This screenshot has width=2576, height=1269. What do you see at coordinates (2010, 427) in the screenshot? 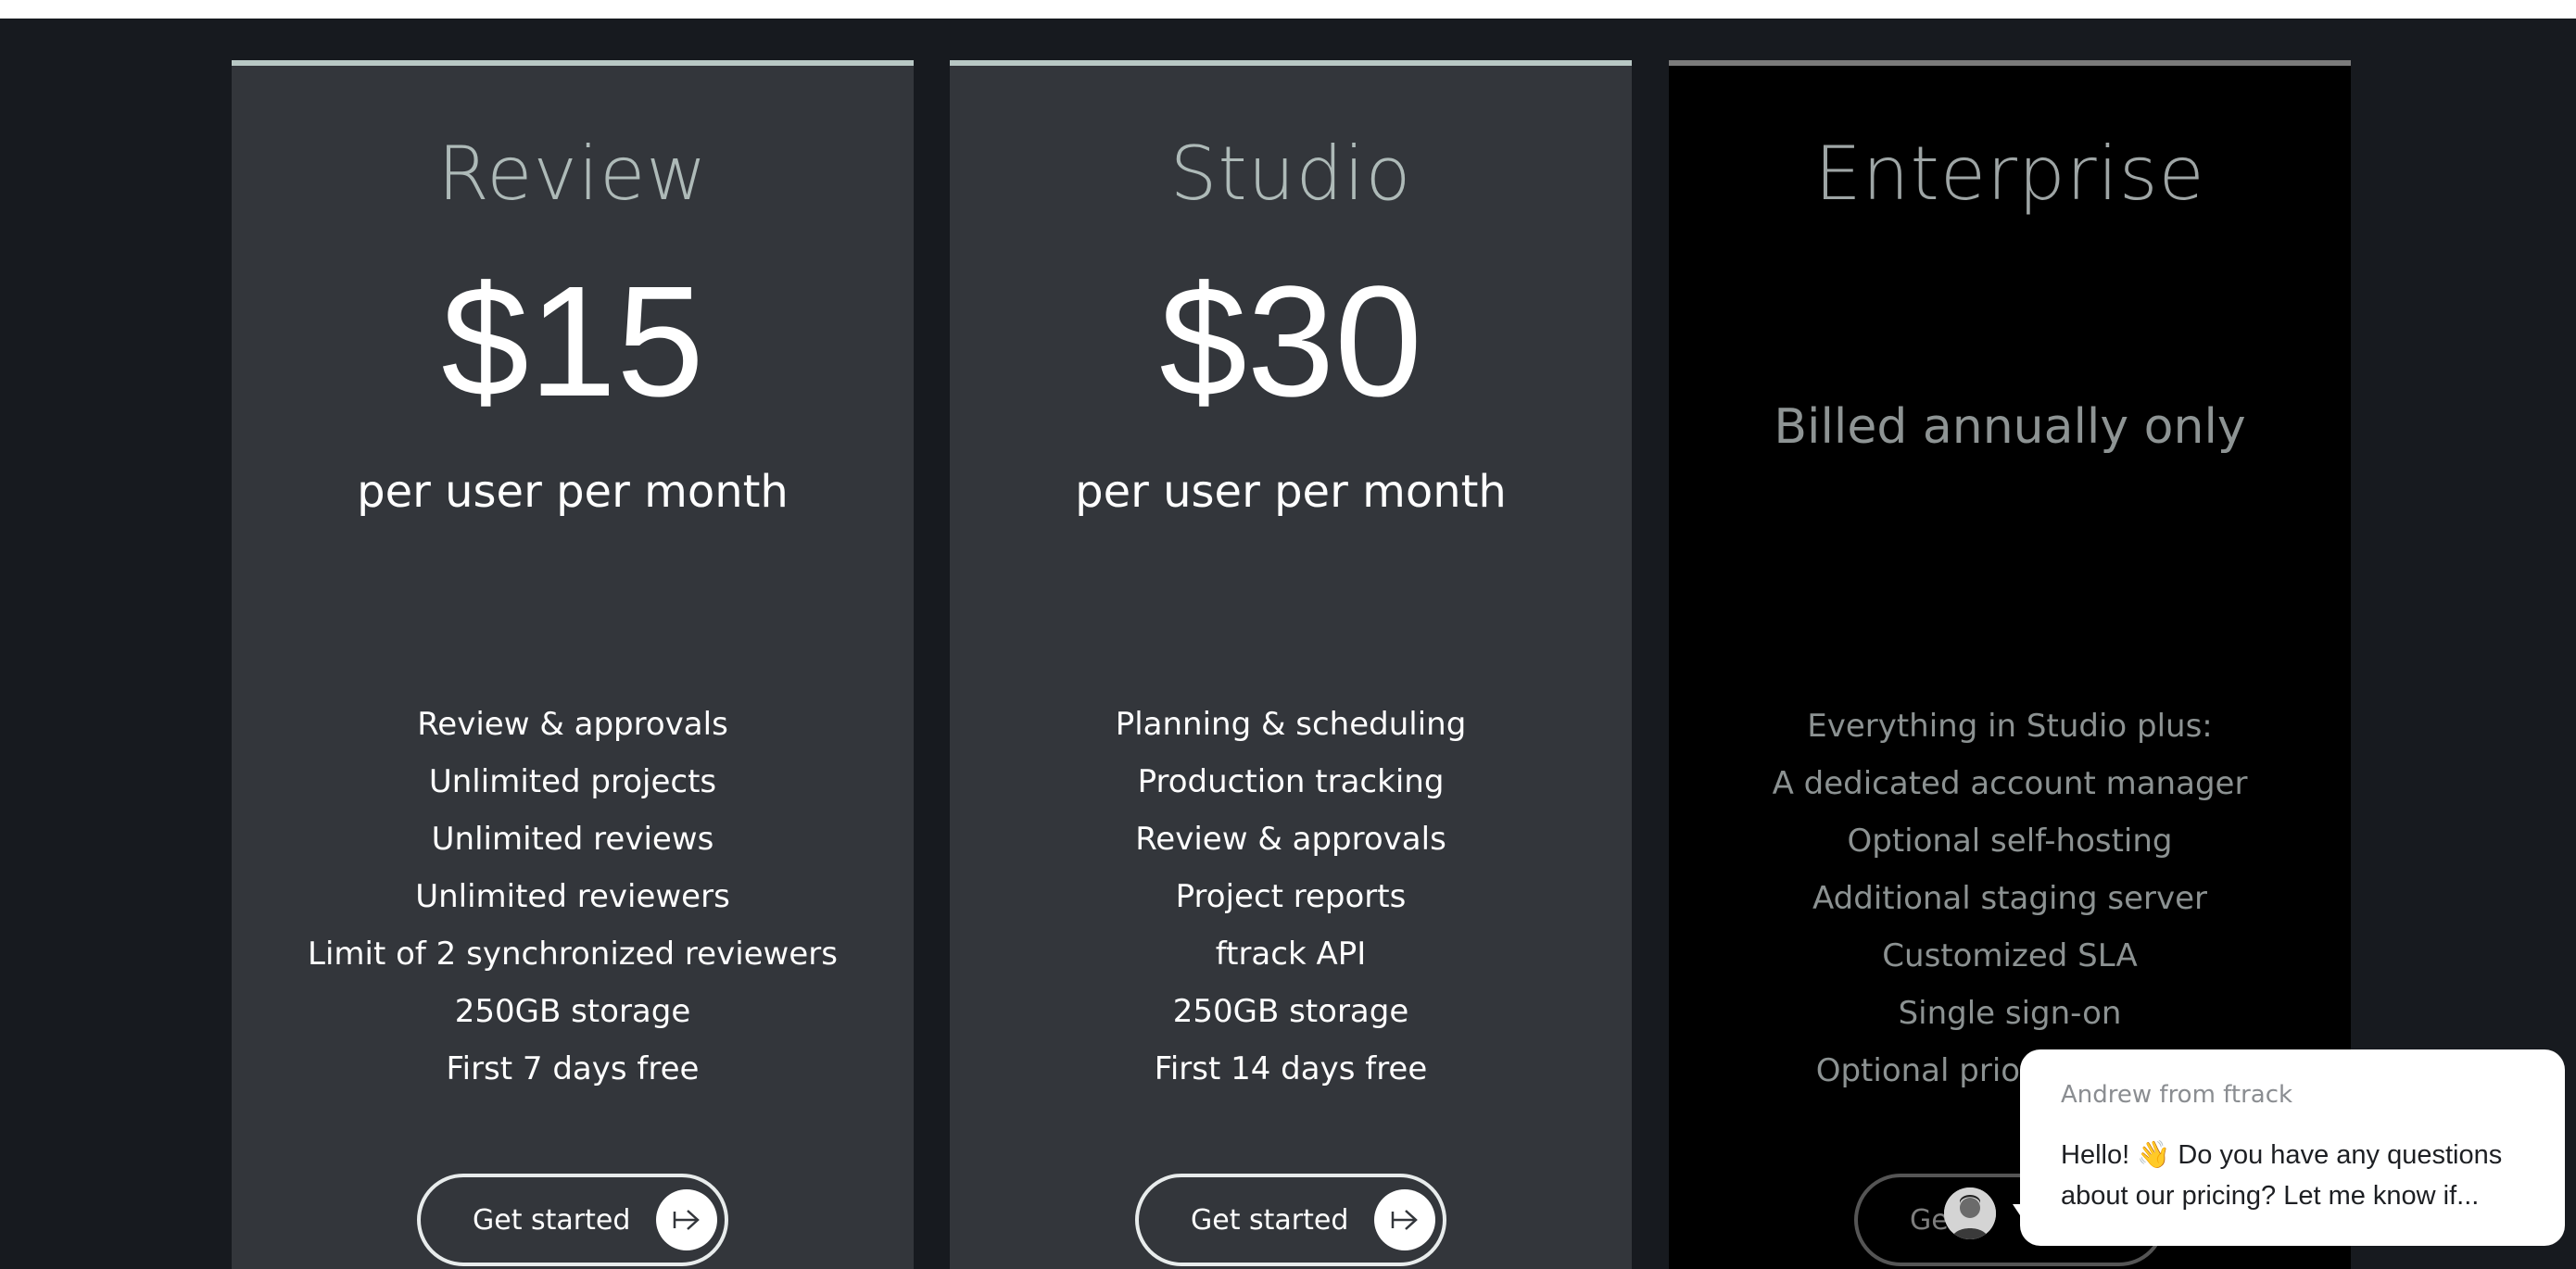
I see `billing-note: Billed annually only` at bounding box center [2010, 427].